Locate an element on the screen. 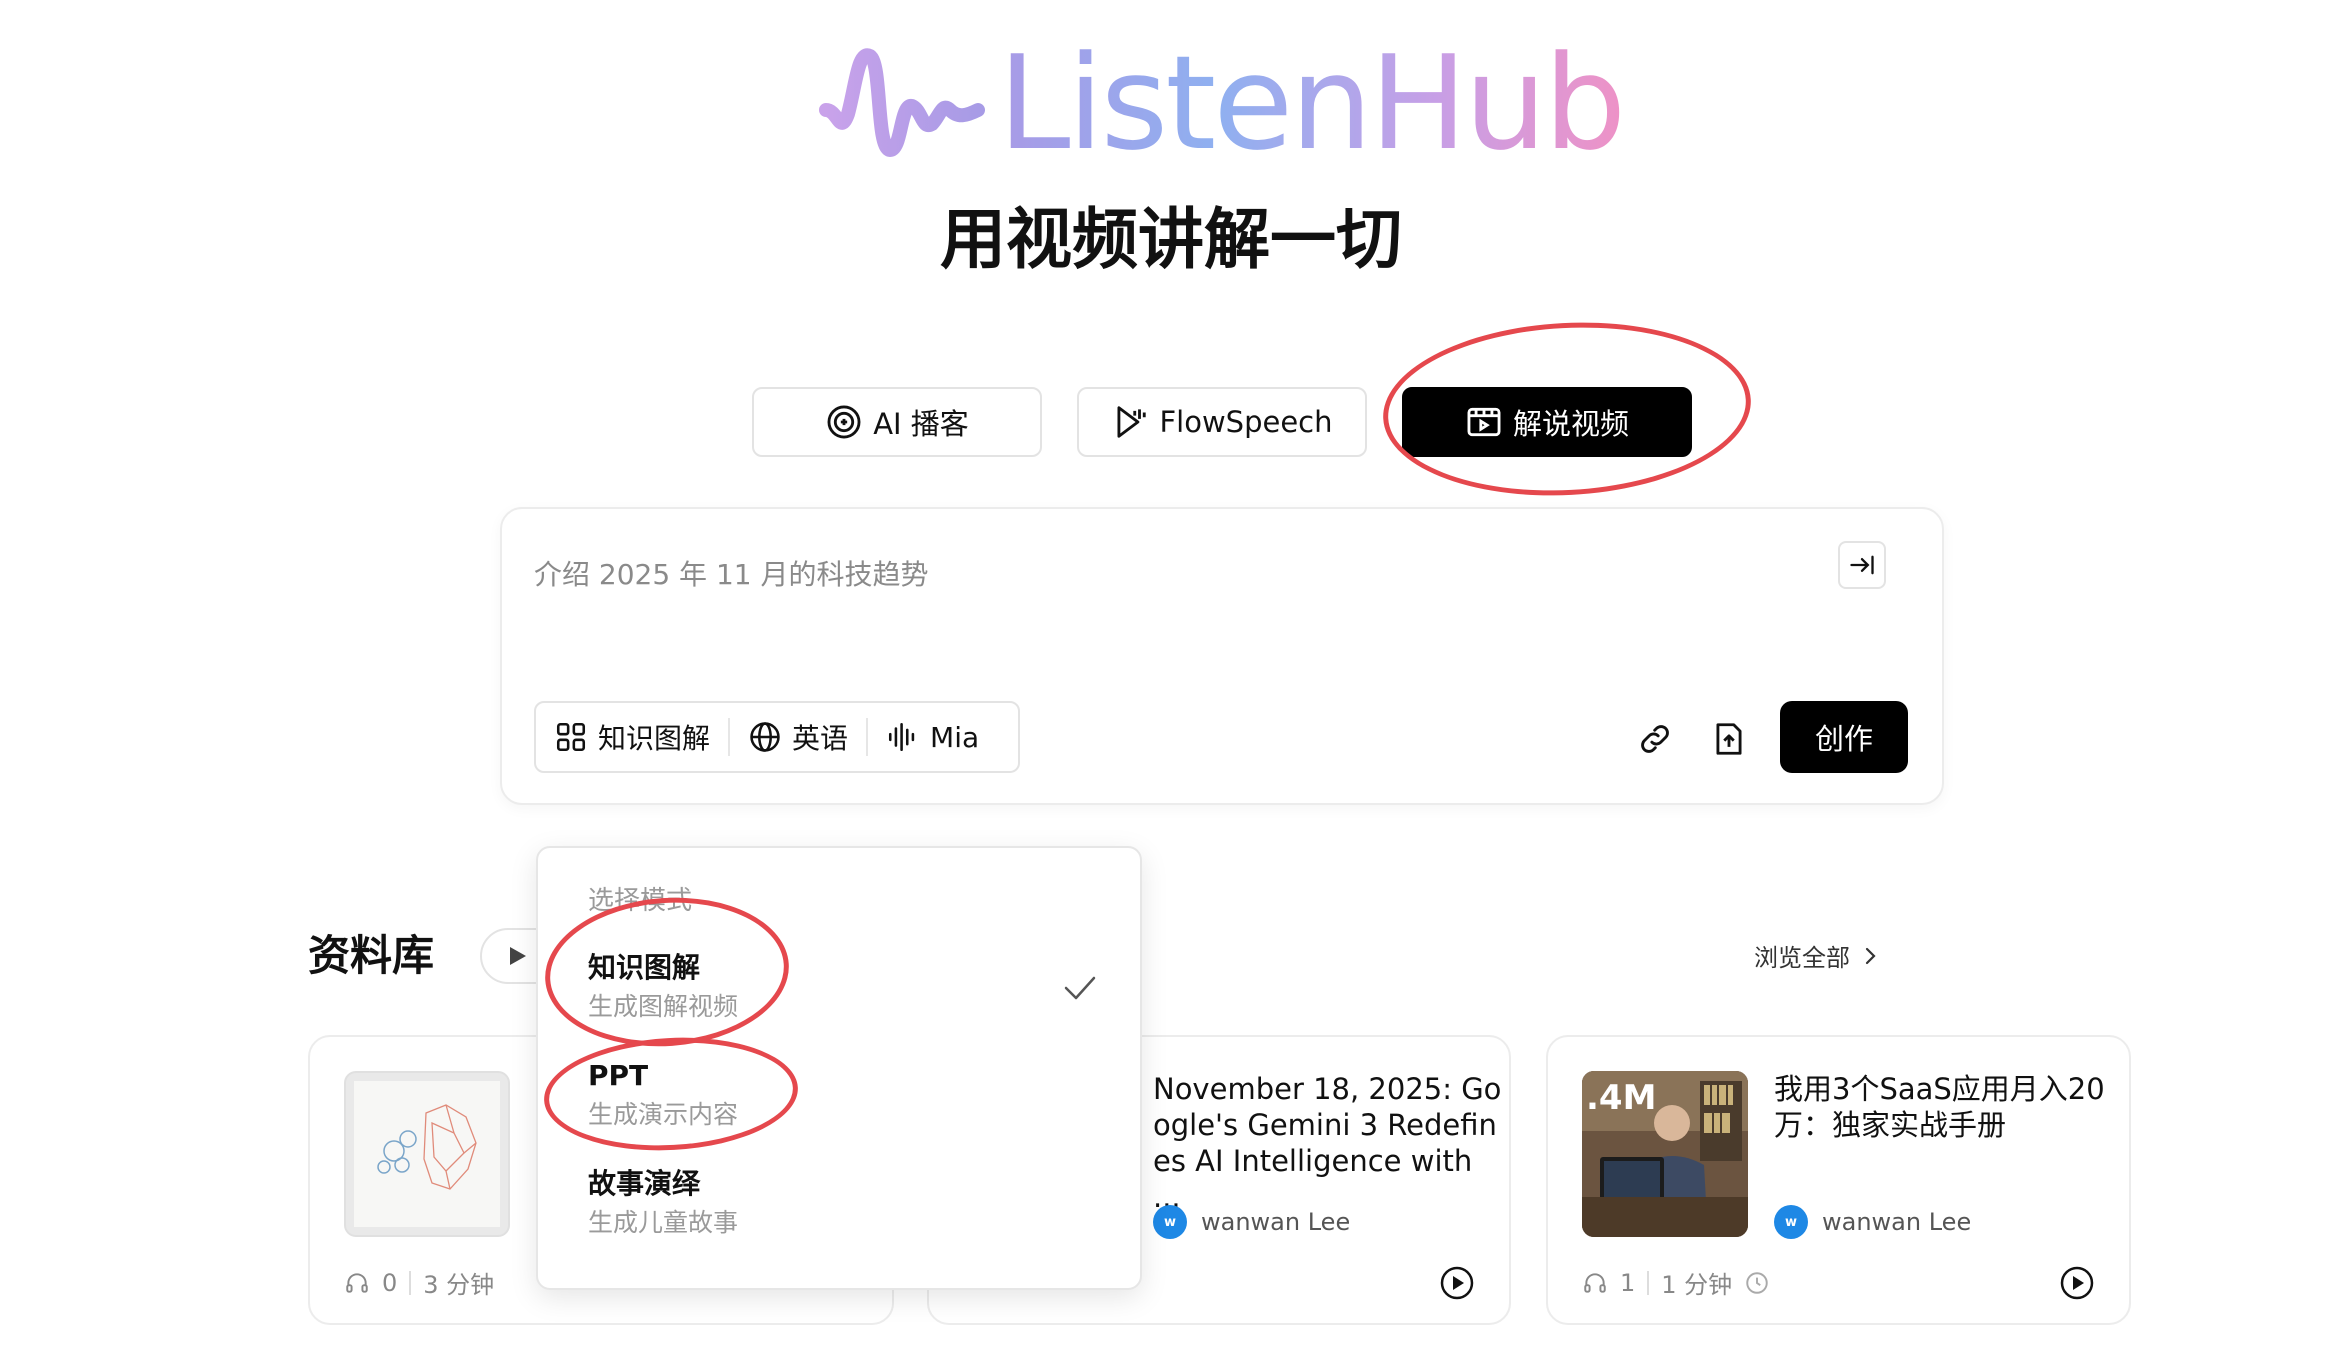 Image resolution: width=2342 pixels, height=1370 pixels. browse-all-link: 浏览全部 is located at coordinates (1817, 955).